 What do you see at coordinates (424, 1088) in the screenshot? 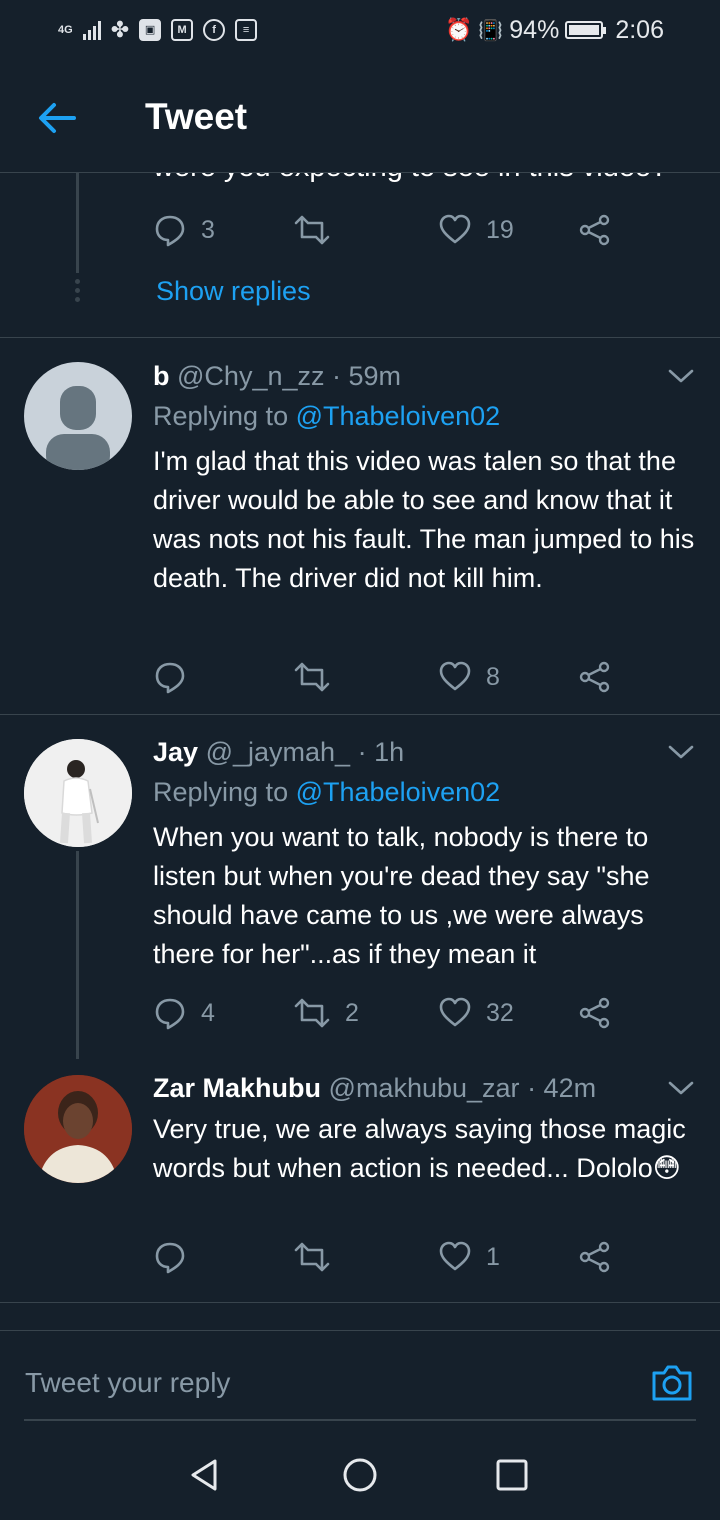
I see `user-handle: @makhubu_zar` at bounding box center [424, 1088].